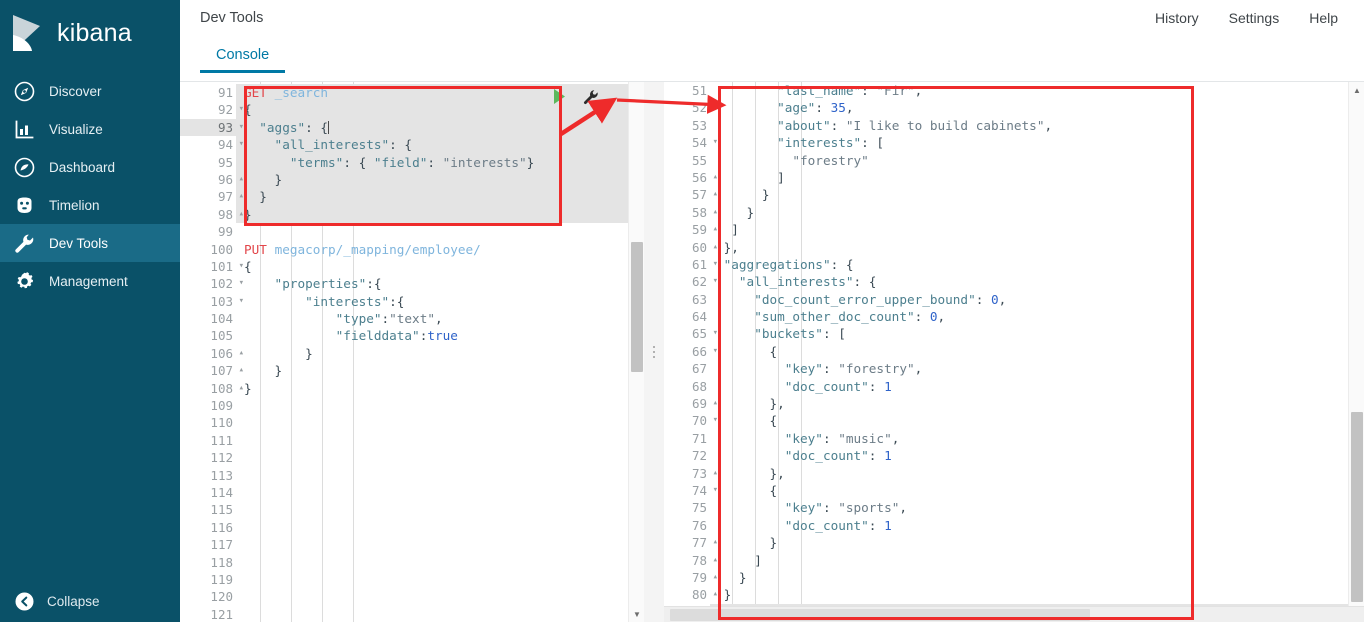  I want to click on tab-console: Console, so click(243, 56).